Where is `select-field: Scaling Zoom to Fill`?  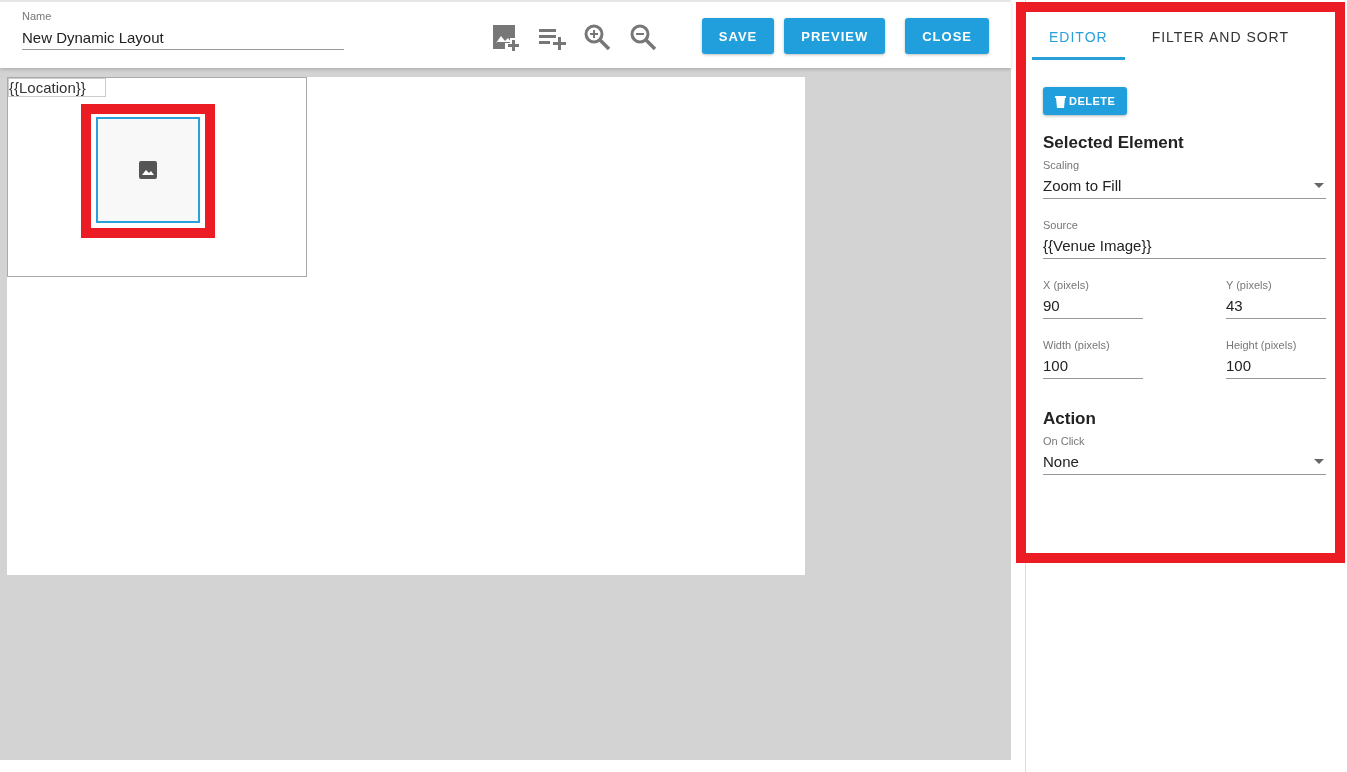 select-field: Scaling Zoom to Fill is located at coordinates (1184, 179).